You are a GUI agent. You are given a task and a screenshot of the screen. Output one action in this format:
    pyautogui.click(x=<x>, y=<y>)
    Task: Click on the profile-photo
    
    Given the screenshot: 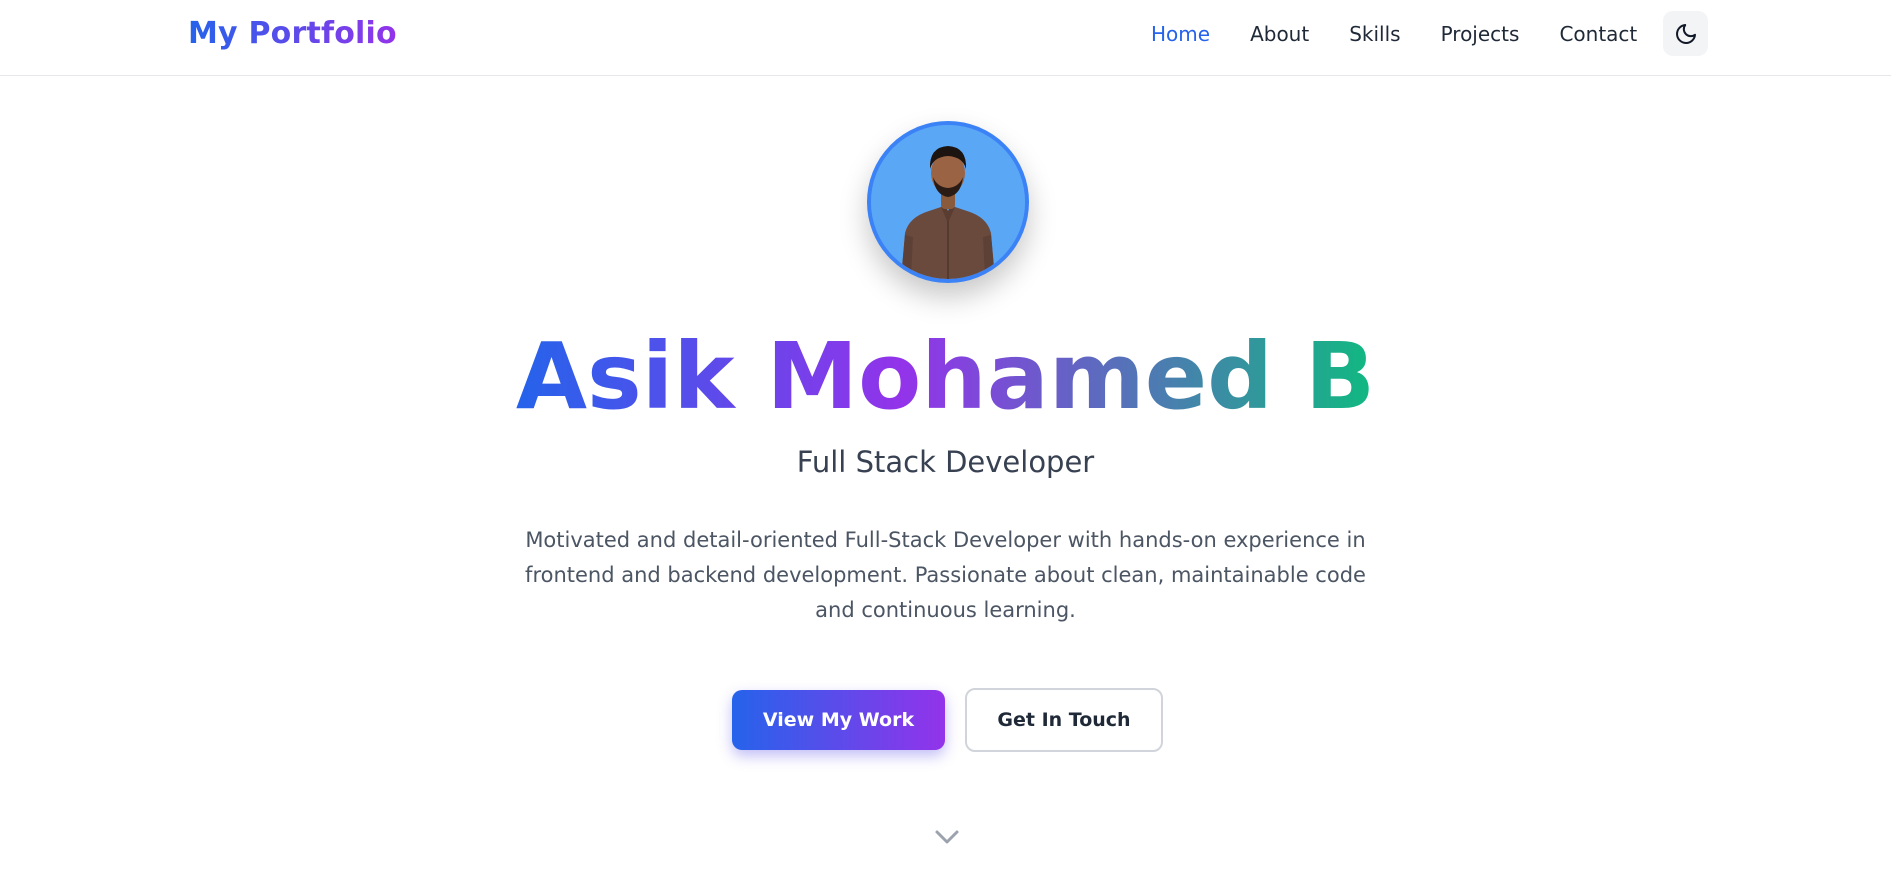 What is the action you would take?
    pyautogui.click(x=948, y=202)
    